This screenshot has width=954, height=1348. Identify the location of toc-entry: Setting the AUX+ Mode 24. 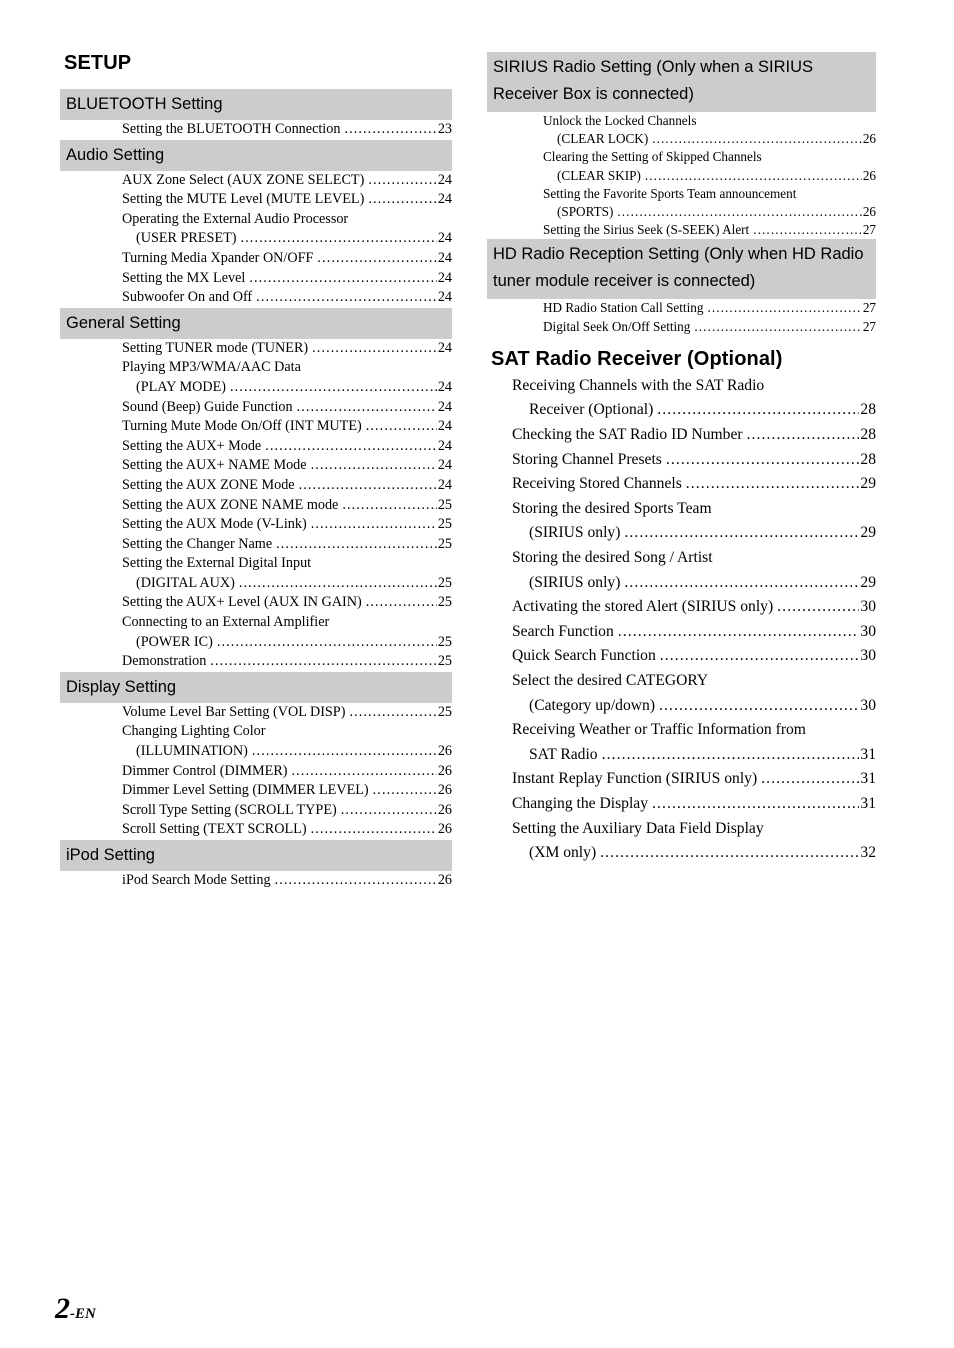
(256, 447).